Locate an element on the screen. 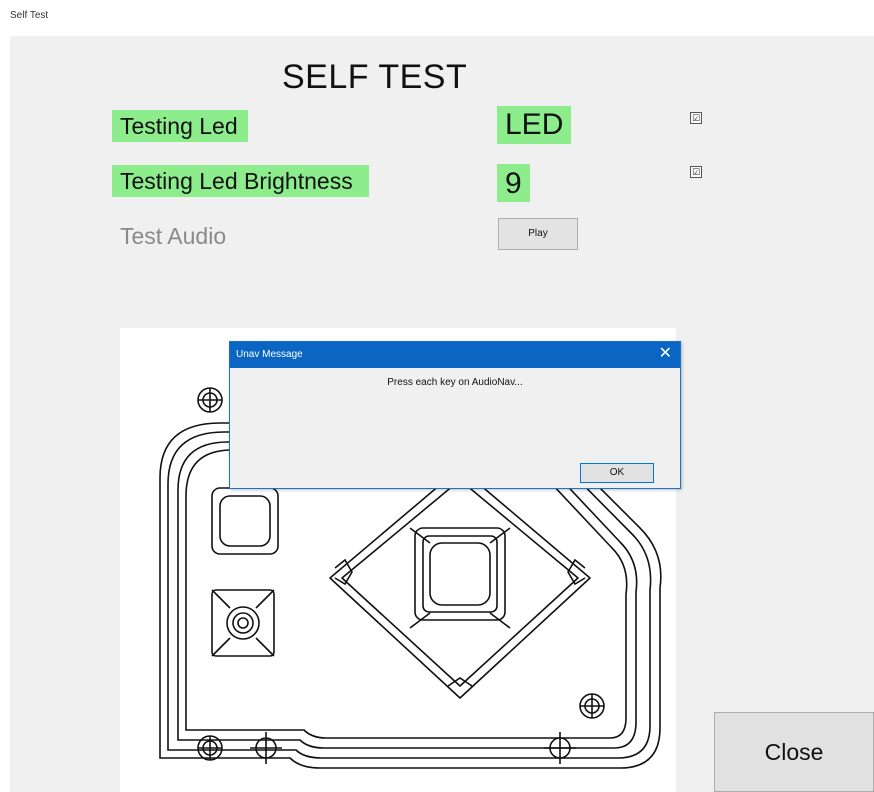 This screenshot has height=792, width=874. testing-brightness-label: Testing Led Brightness is located at coordinates (240, 181).